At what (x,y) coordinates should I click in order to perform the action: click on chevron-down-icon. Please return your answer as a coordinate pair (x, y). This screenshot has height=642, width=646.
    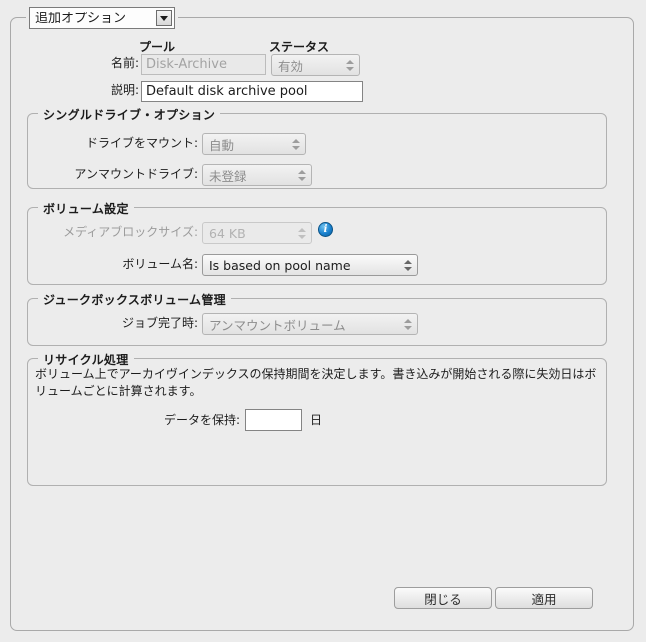
    Looking at the image, I should click on (164, 18).